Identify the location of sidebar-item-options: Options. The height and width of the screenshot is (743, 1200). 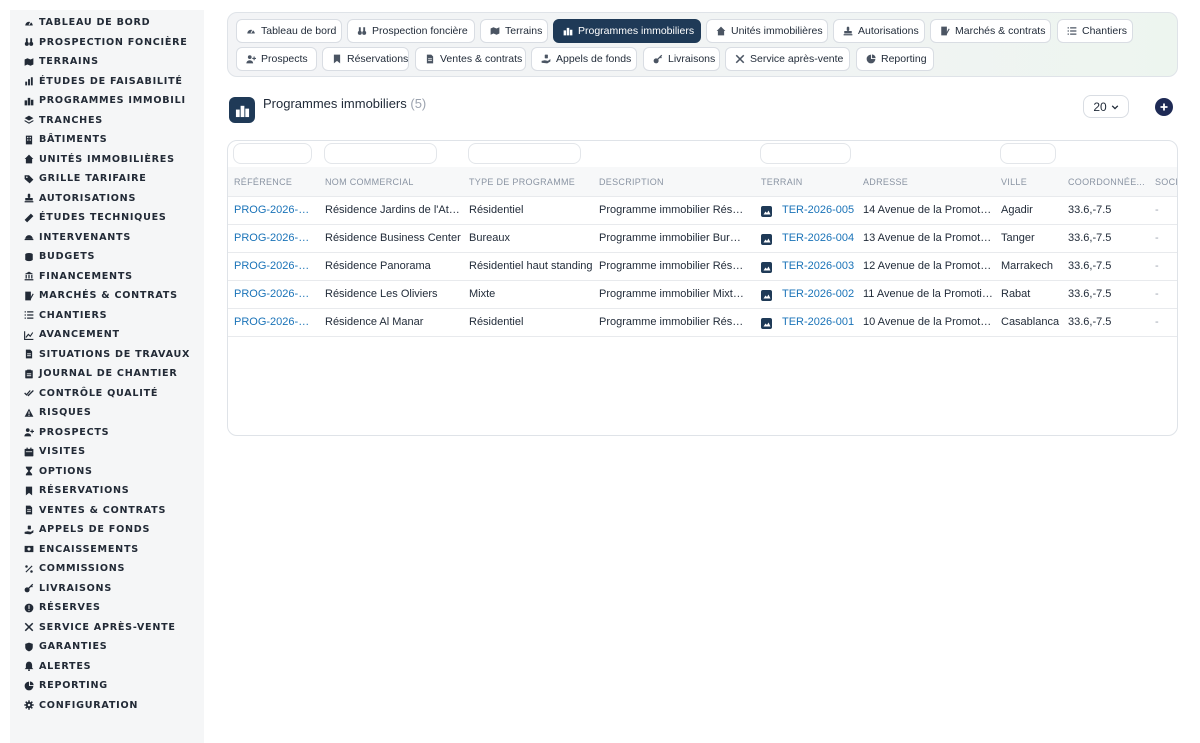
(107, 472).